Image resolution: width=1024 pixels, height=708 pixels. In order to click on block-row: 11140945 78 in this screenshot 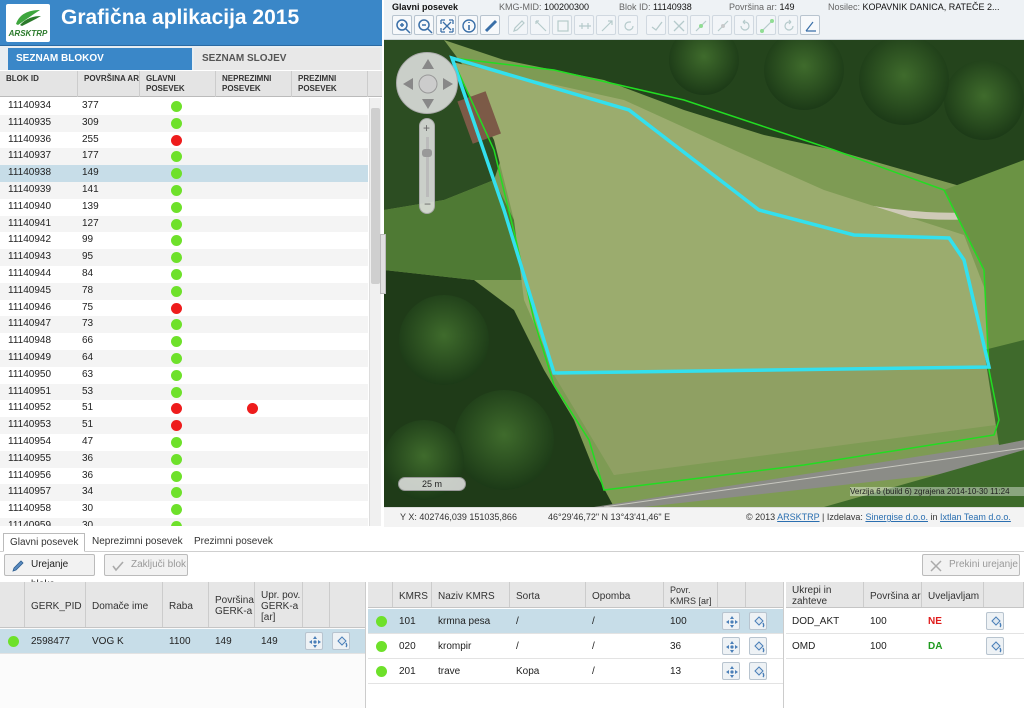, I will do `click(184, 291)`.